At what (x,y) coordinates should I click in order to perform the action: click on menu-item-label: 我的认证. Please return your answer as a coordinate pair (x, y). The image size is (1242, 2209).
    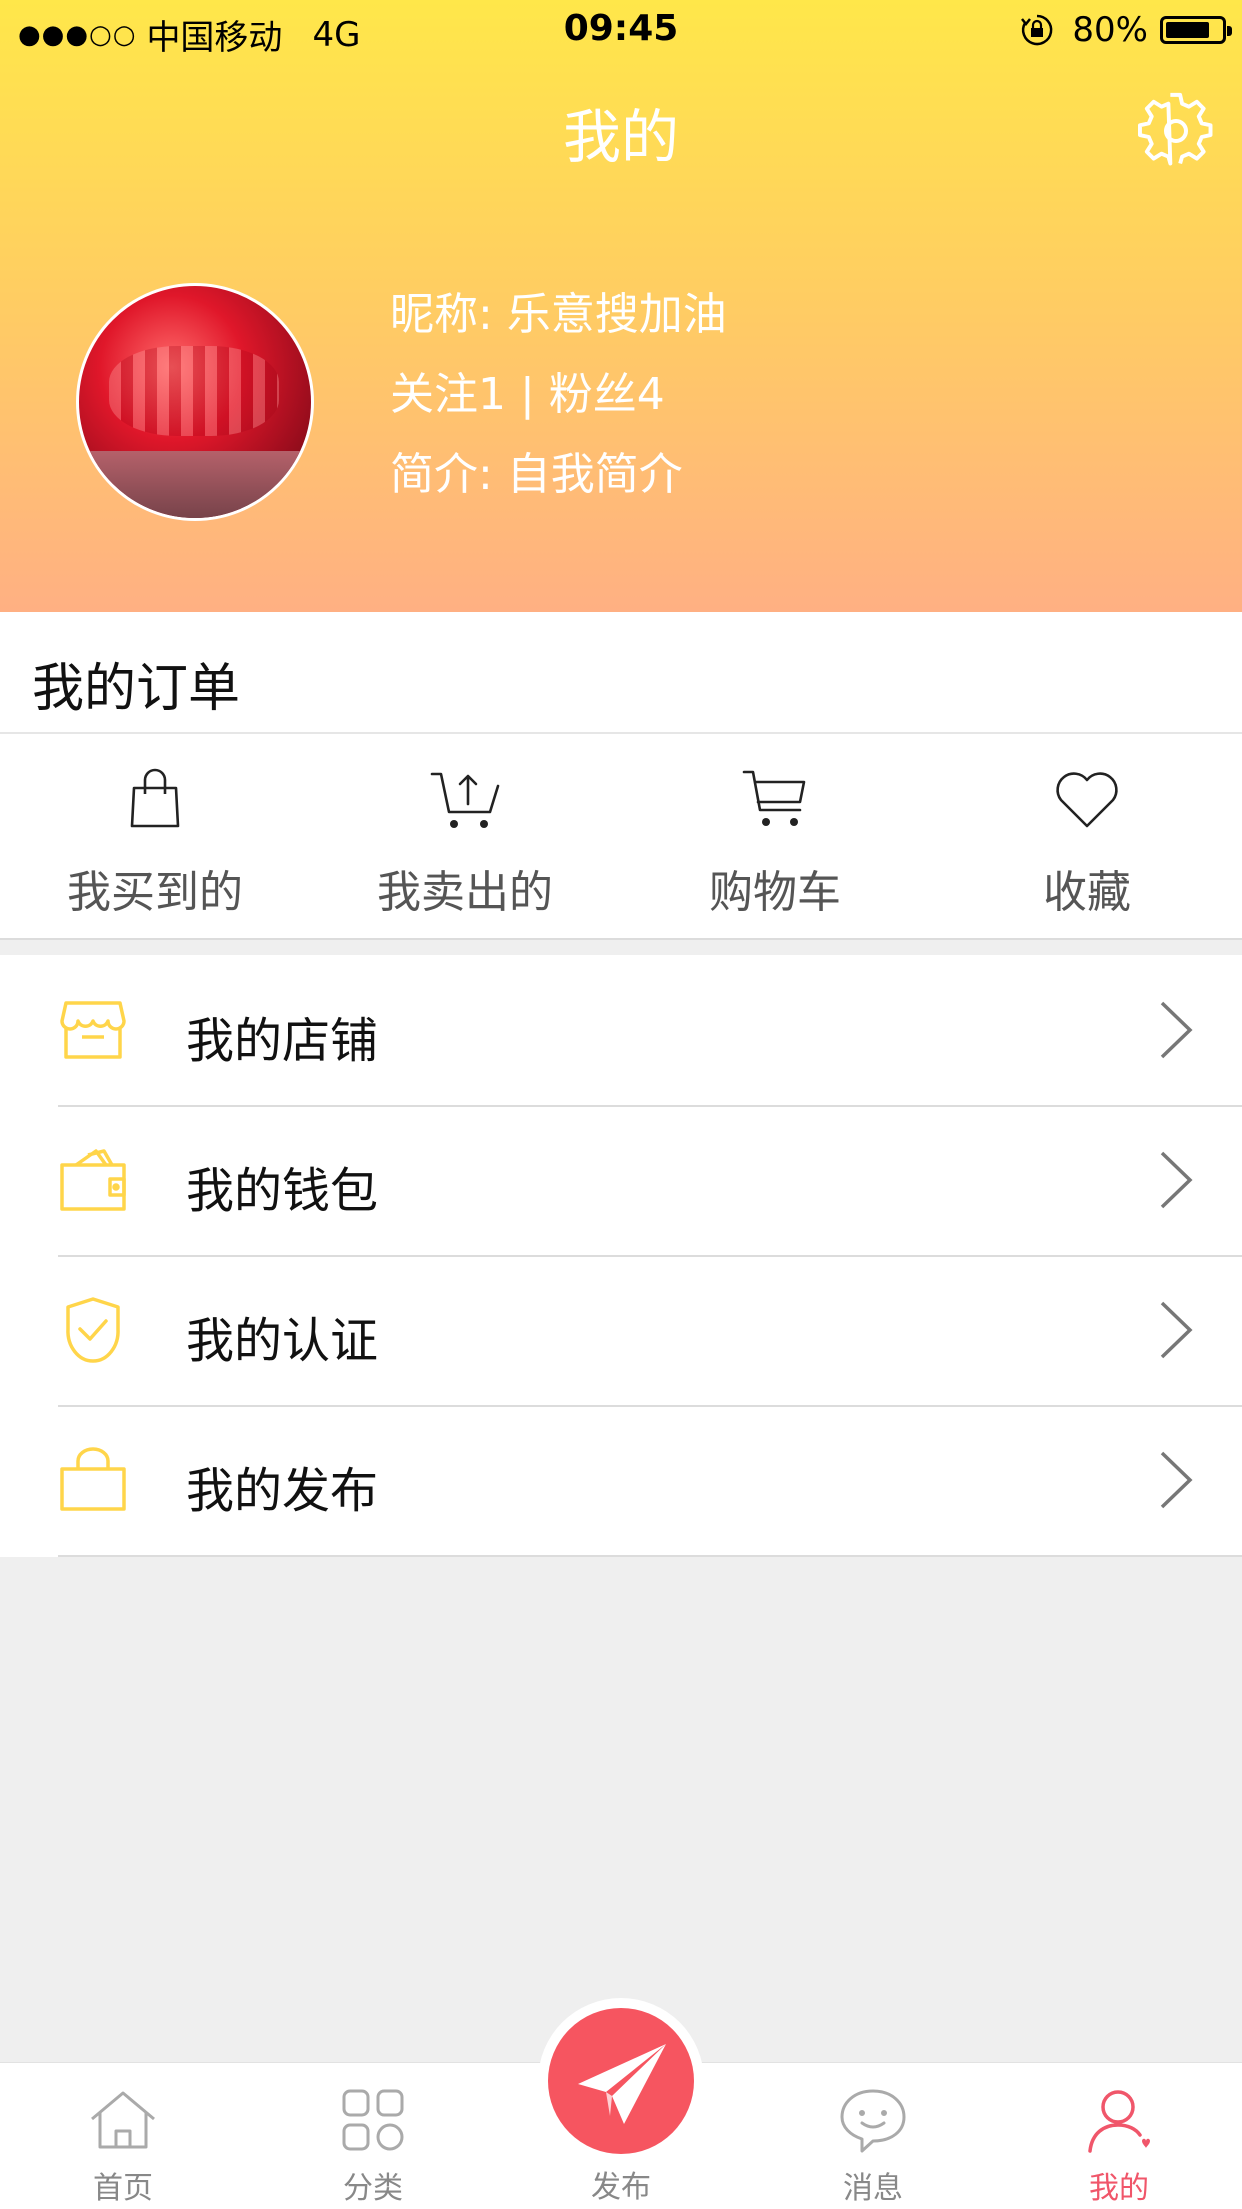
    Looking at the image, I should click on (282, 1341).